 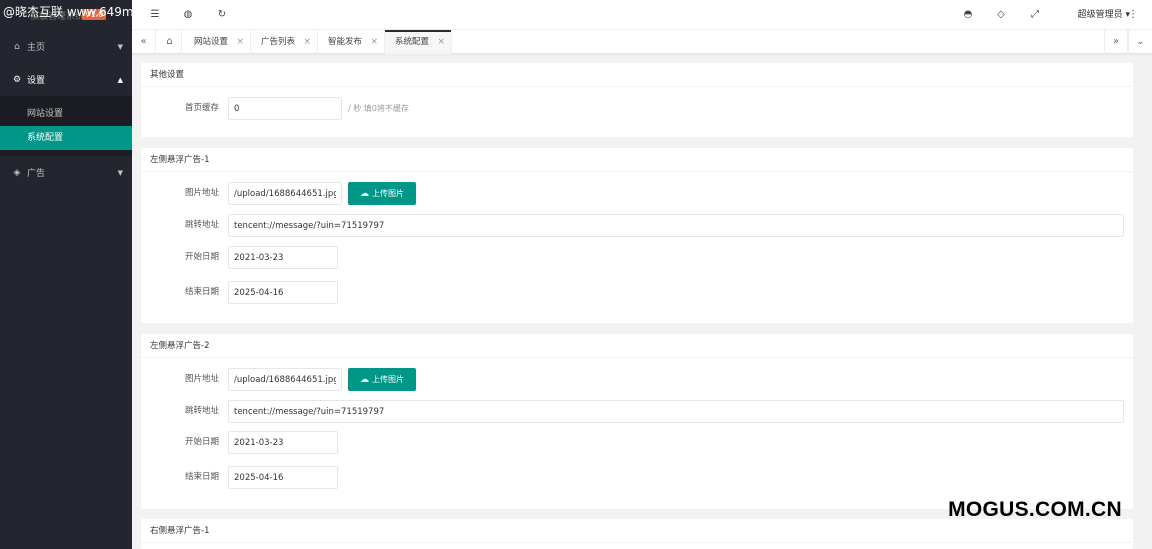 What do you see at coordinates (637, 108) in the screenshot?
I see `form-row-cache: 首页缓存 / 秒 填0将不缓存` at bounding box center [637, 108].